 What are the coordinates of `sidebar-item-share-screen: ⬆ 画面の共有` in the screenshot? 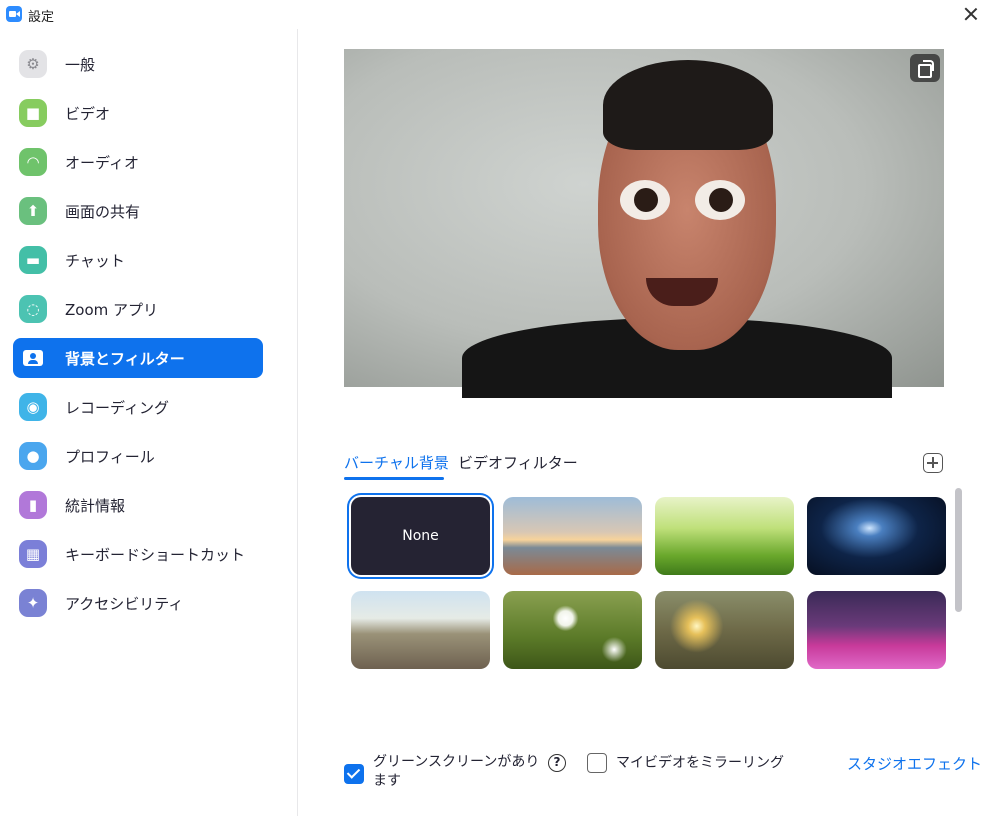 It's located at (138, 211).